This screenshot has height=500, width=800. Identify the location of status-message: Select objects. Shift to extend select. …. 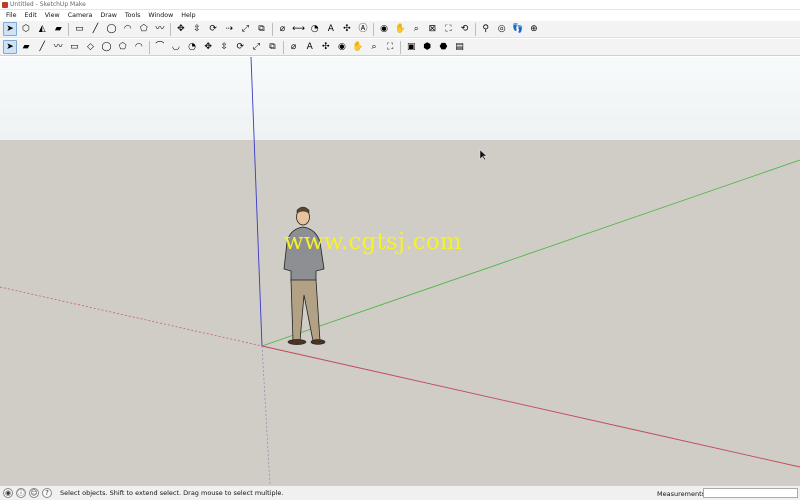
(172, 493).